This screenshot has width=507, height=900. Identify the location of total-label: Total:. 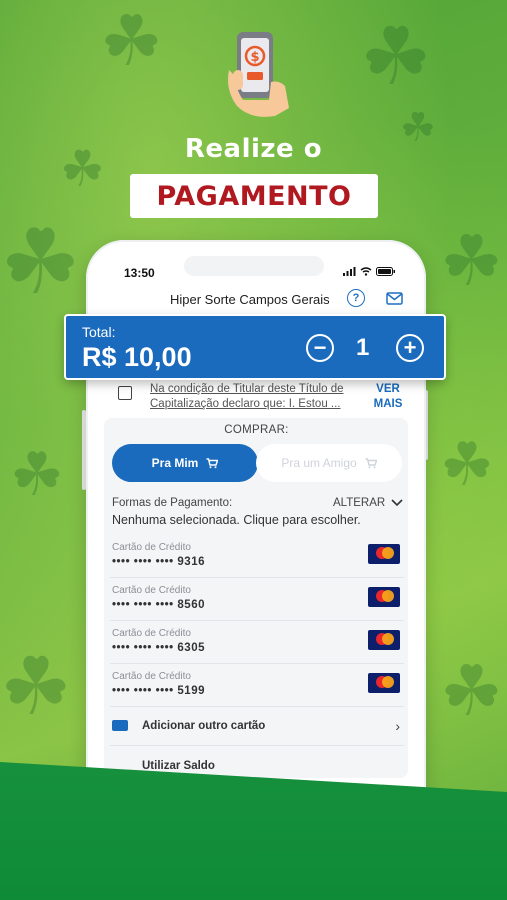
(99, 332).